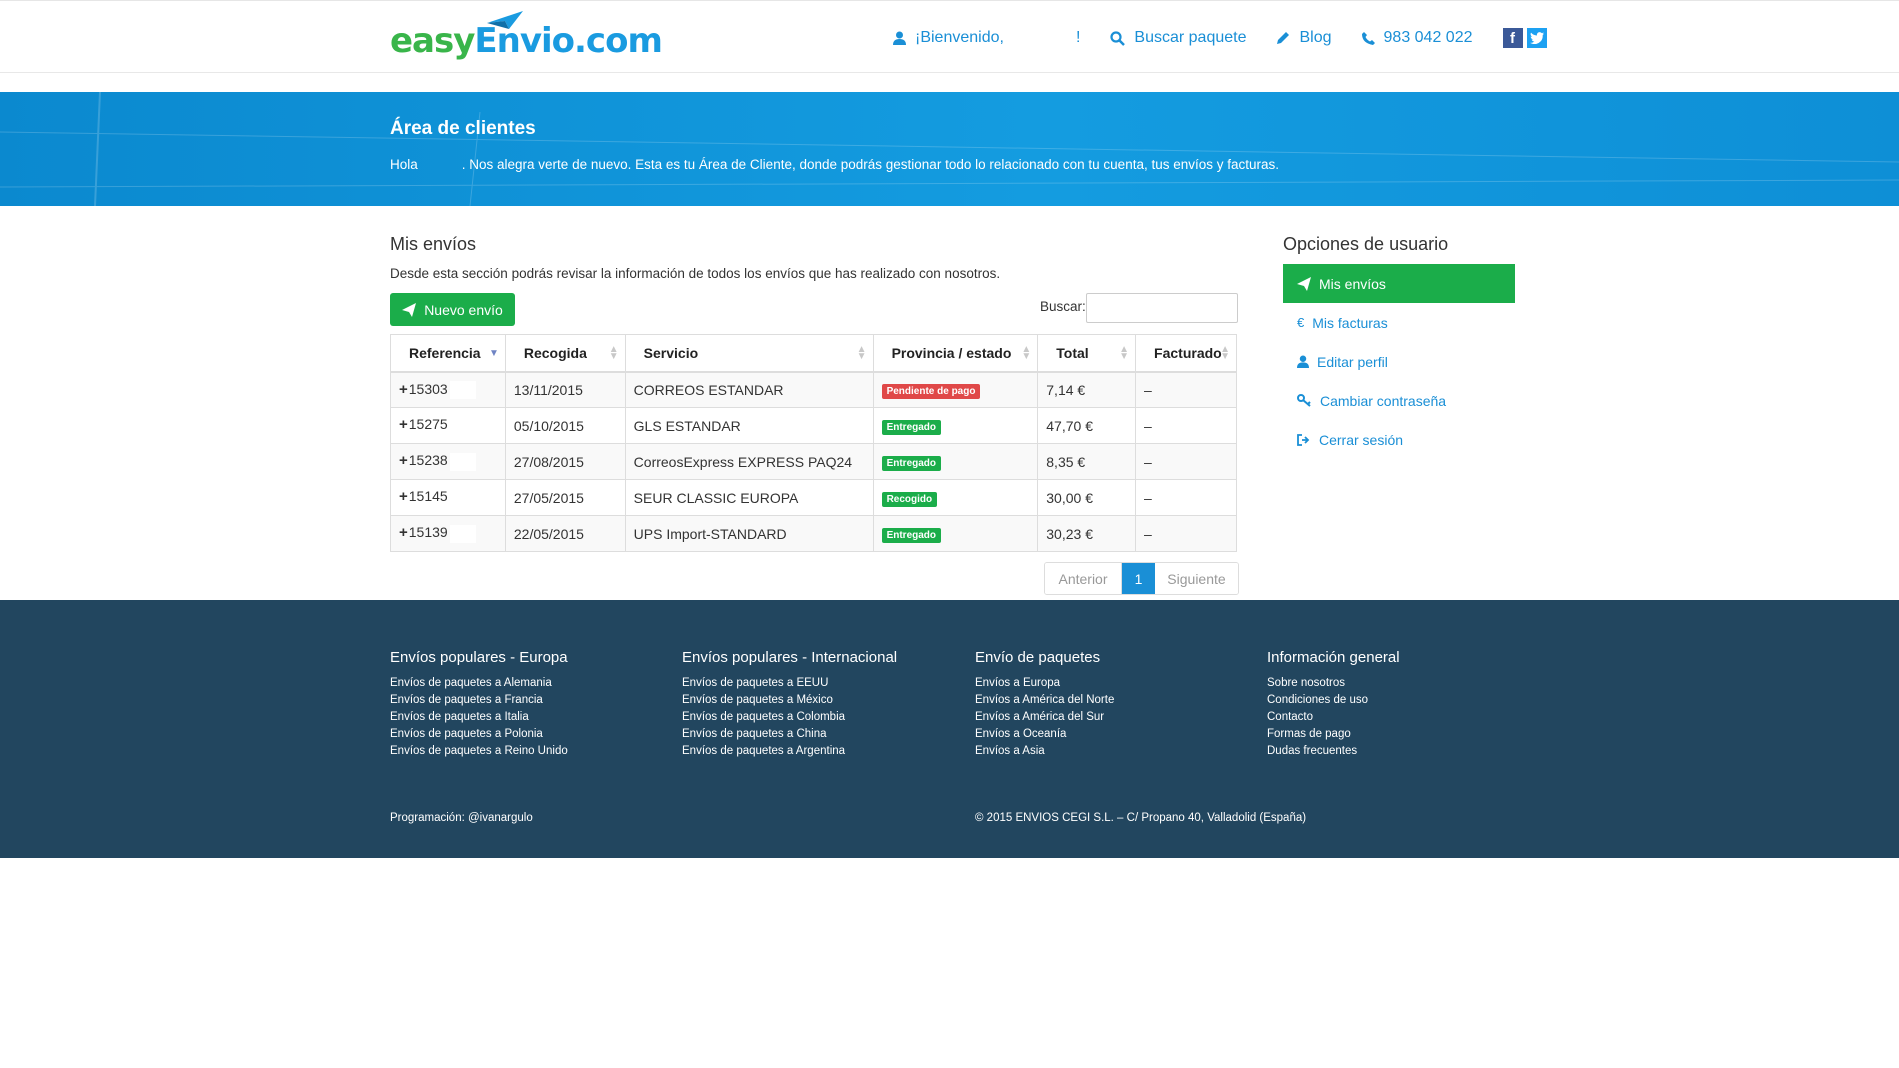  What do you see at coordinates (955, 533) in the screenshot?
I see `status-cell: Entregado` at bounding box center [955, 533].